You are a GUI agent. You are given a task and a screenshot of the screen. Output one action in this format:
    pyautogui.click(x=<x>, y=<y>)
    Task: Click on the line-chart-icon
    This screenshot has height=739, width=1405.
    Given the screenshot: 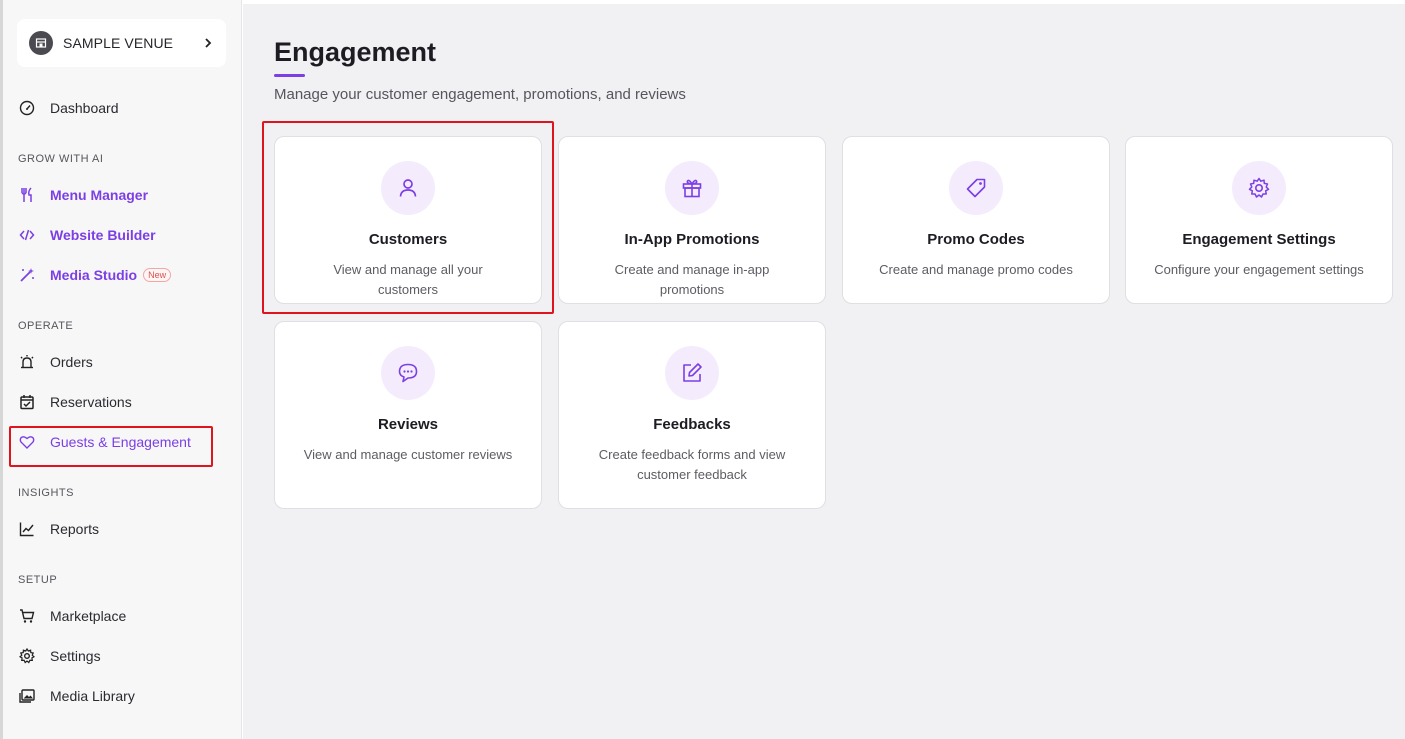 What is the action you would take?
    pyautogui.click(x=27, y=529)
    